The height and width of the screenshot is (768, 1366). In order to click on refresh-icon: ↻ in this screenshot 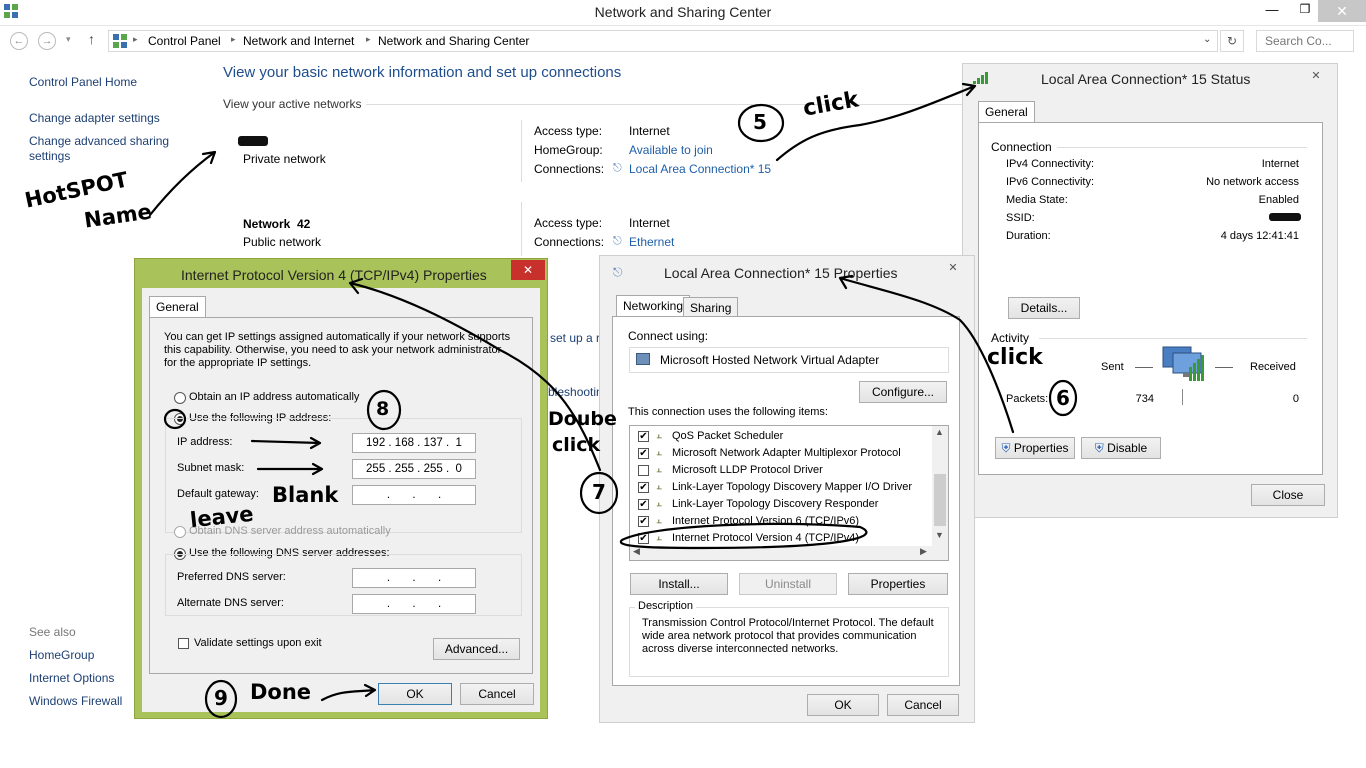, I will do `click(1232, 41)`.